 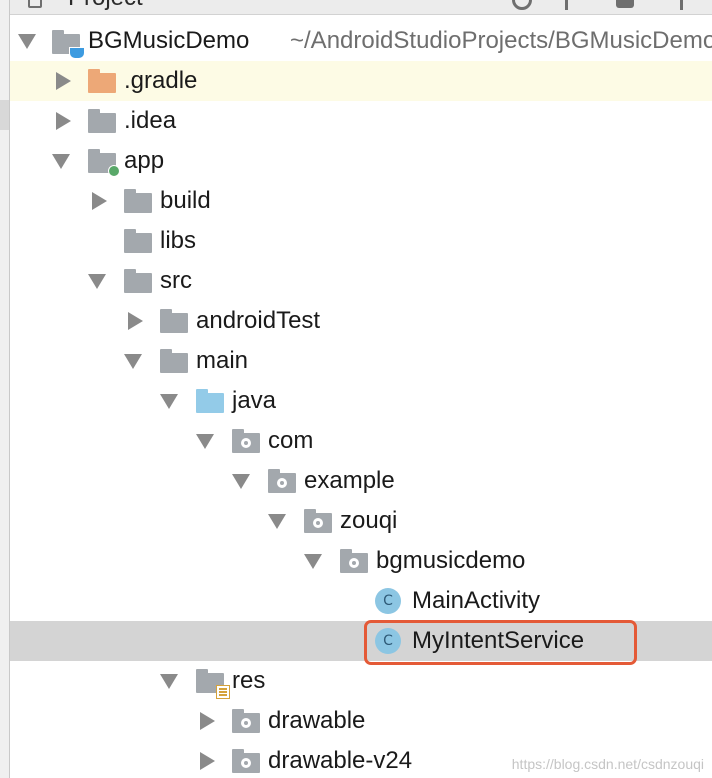 I want to click on locate-file-icon, so click(x=522, y=5).